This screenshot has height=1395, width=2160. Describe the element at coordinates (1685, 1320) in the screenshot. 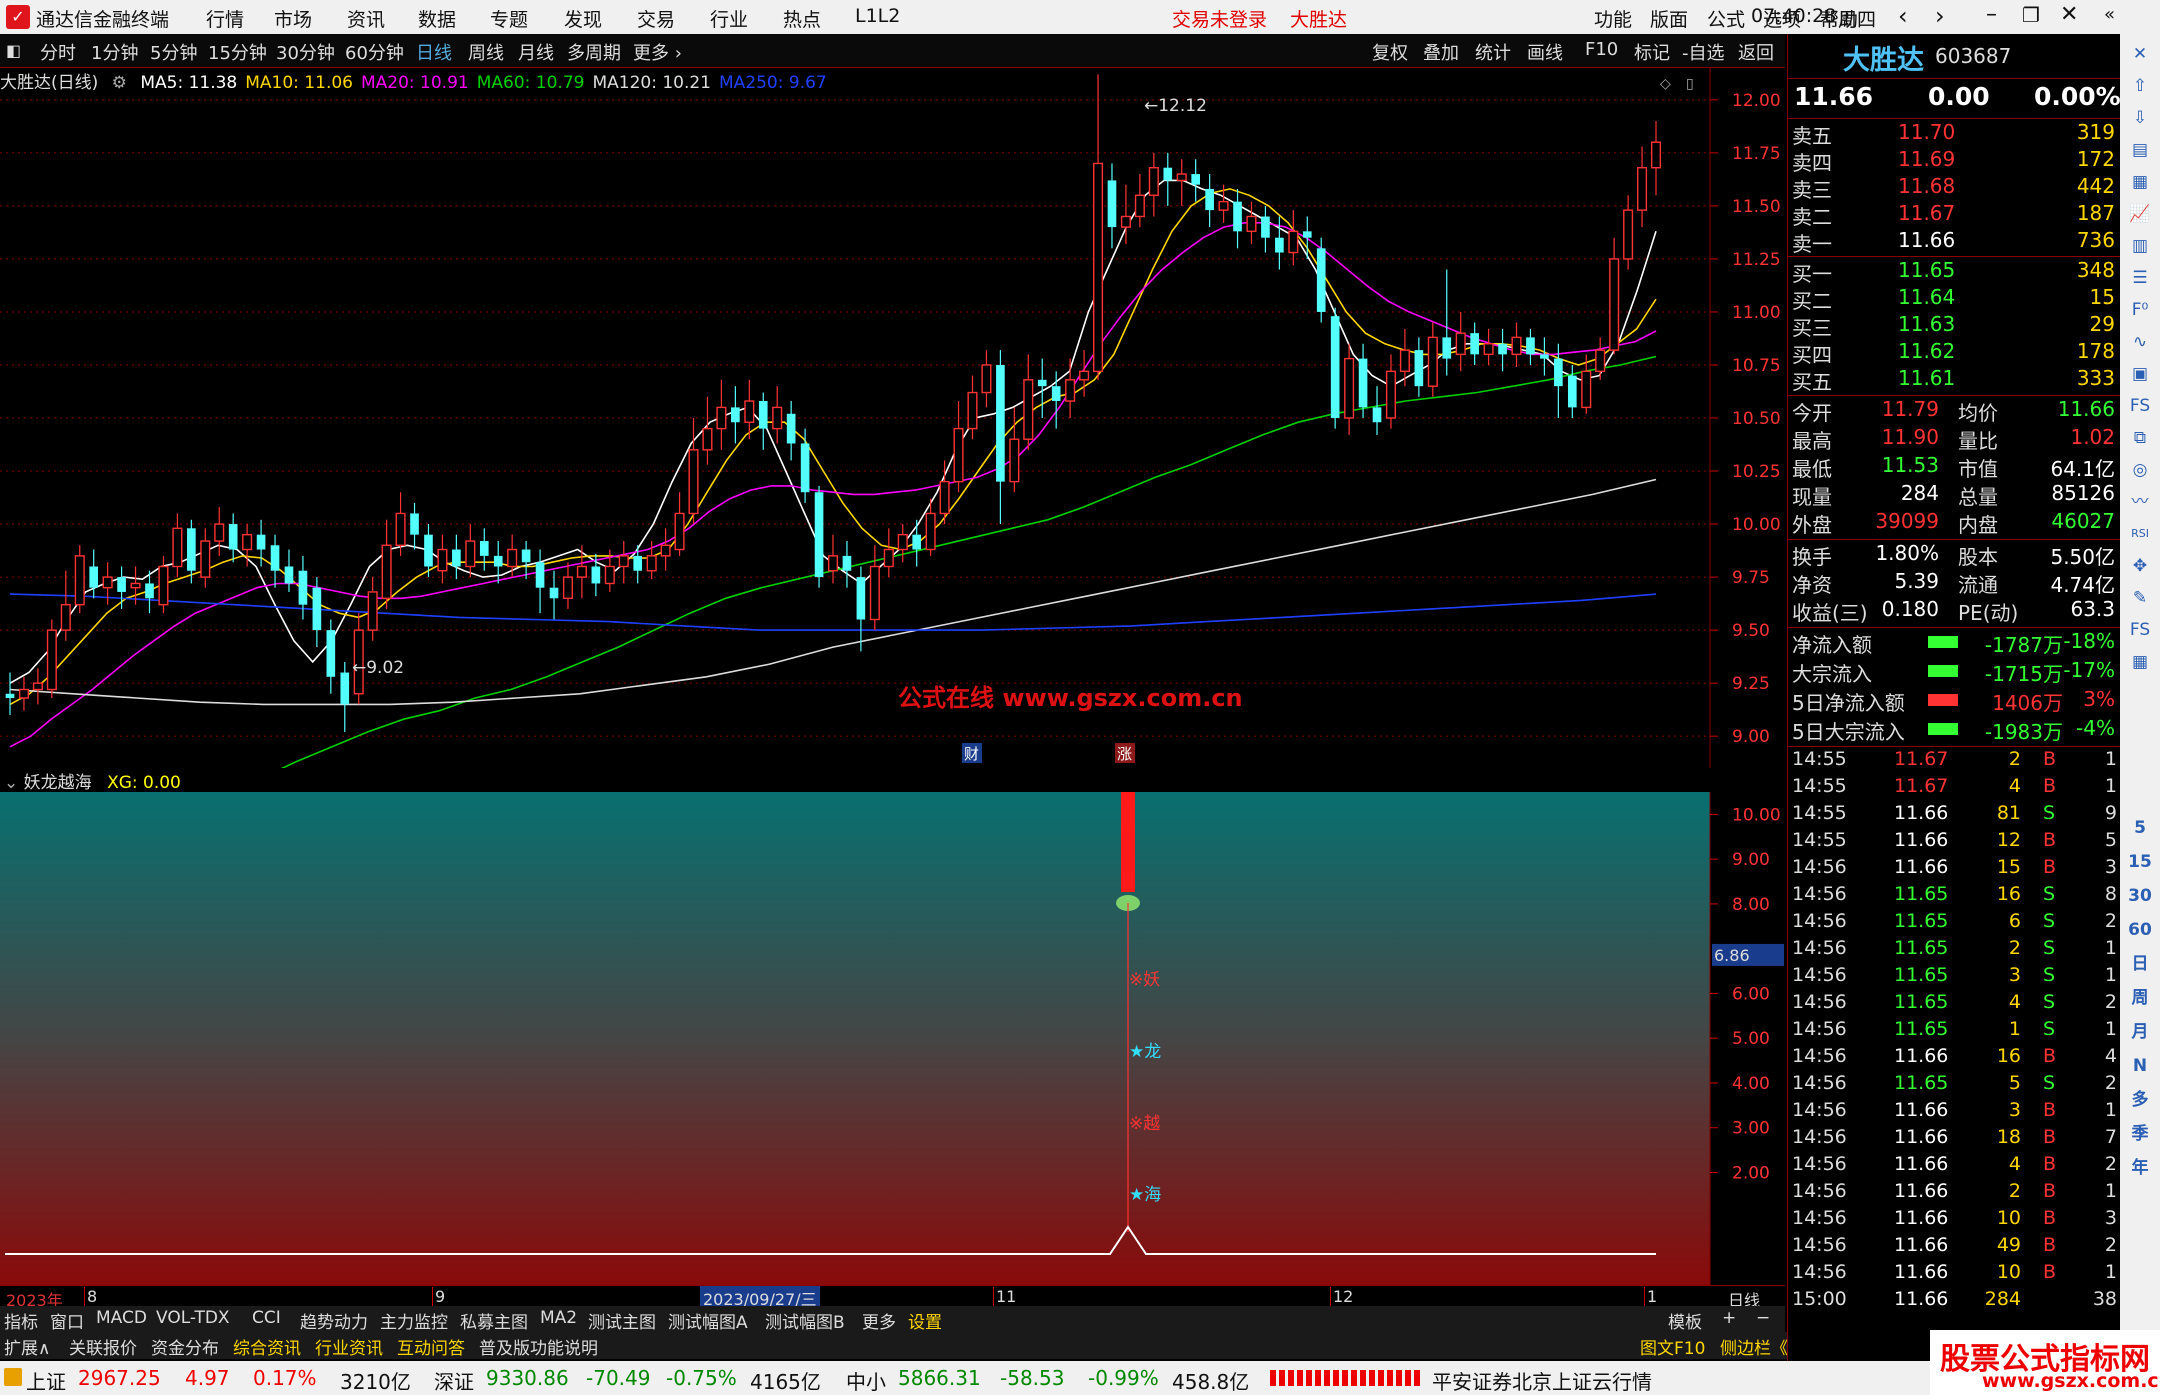

I see `template-button: 模板` at that location.